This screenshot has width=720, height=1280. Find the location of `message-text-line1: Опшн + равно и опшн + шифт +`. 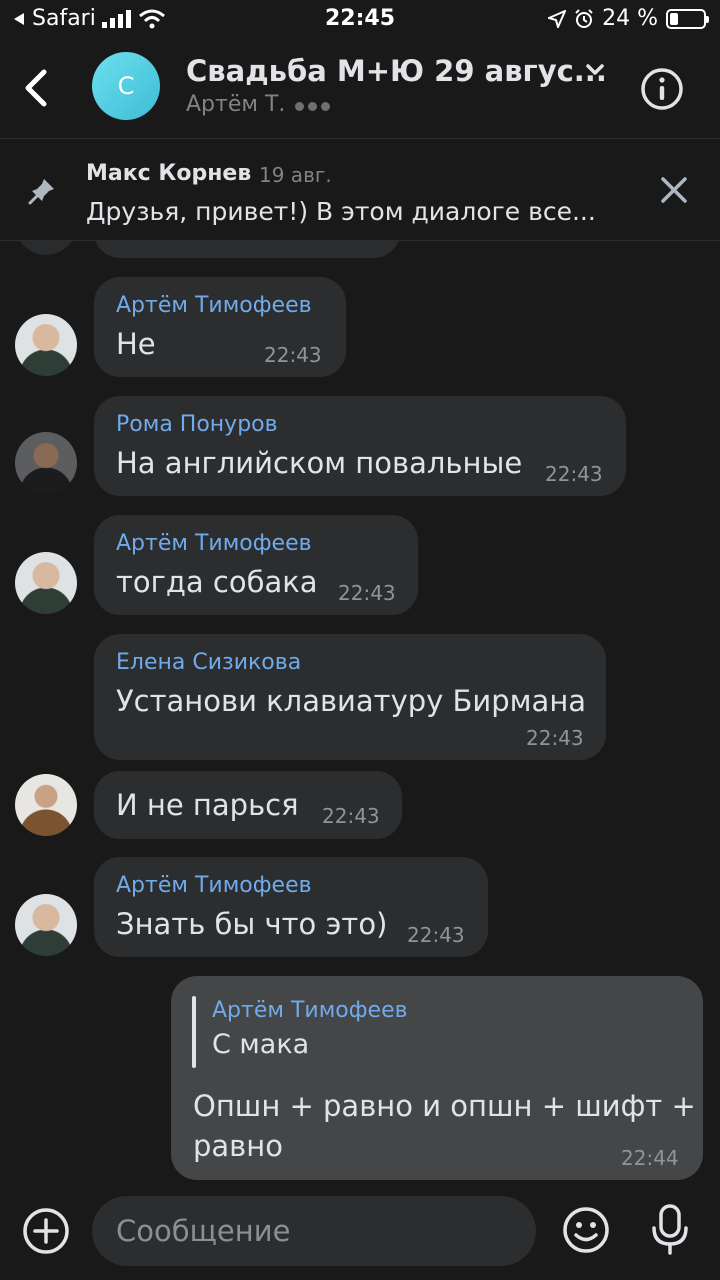

message-text-line1: Опшн + равно и опшн + шифт + is located at coordinates (444, 1106).